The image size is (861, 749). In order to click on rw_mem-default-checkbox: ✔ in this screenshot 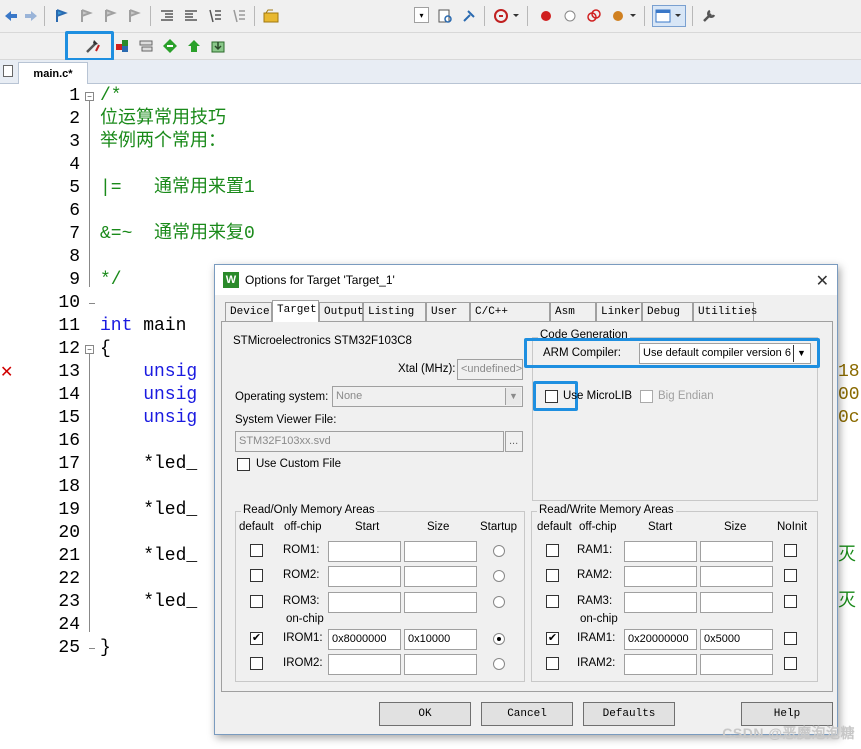, I will do `click(552, 638)`.